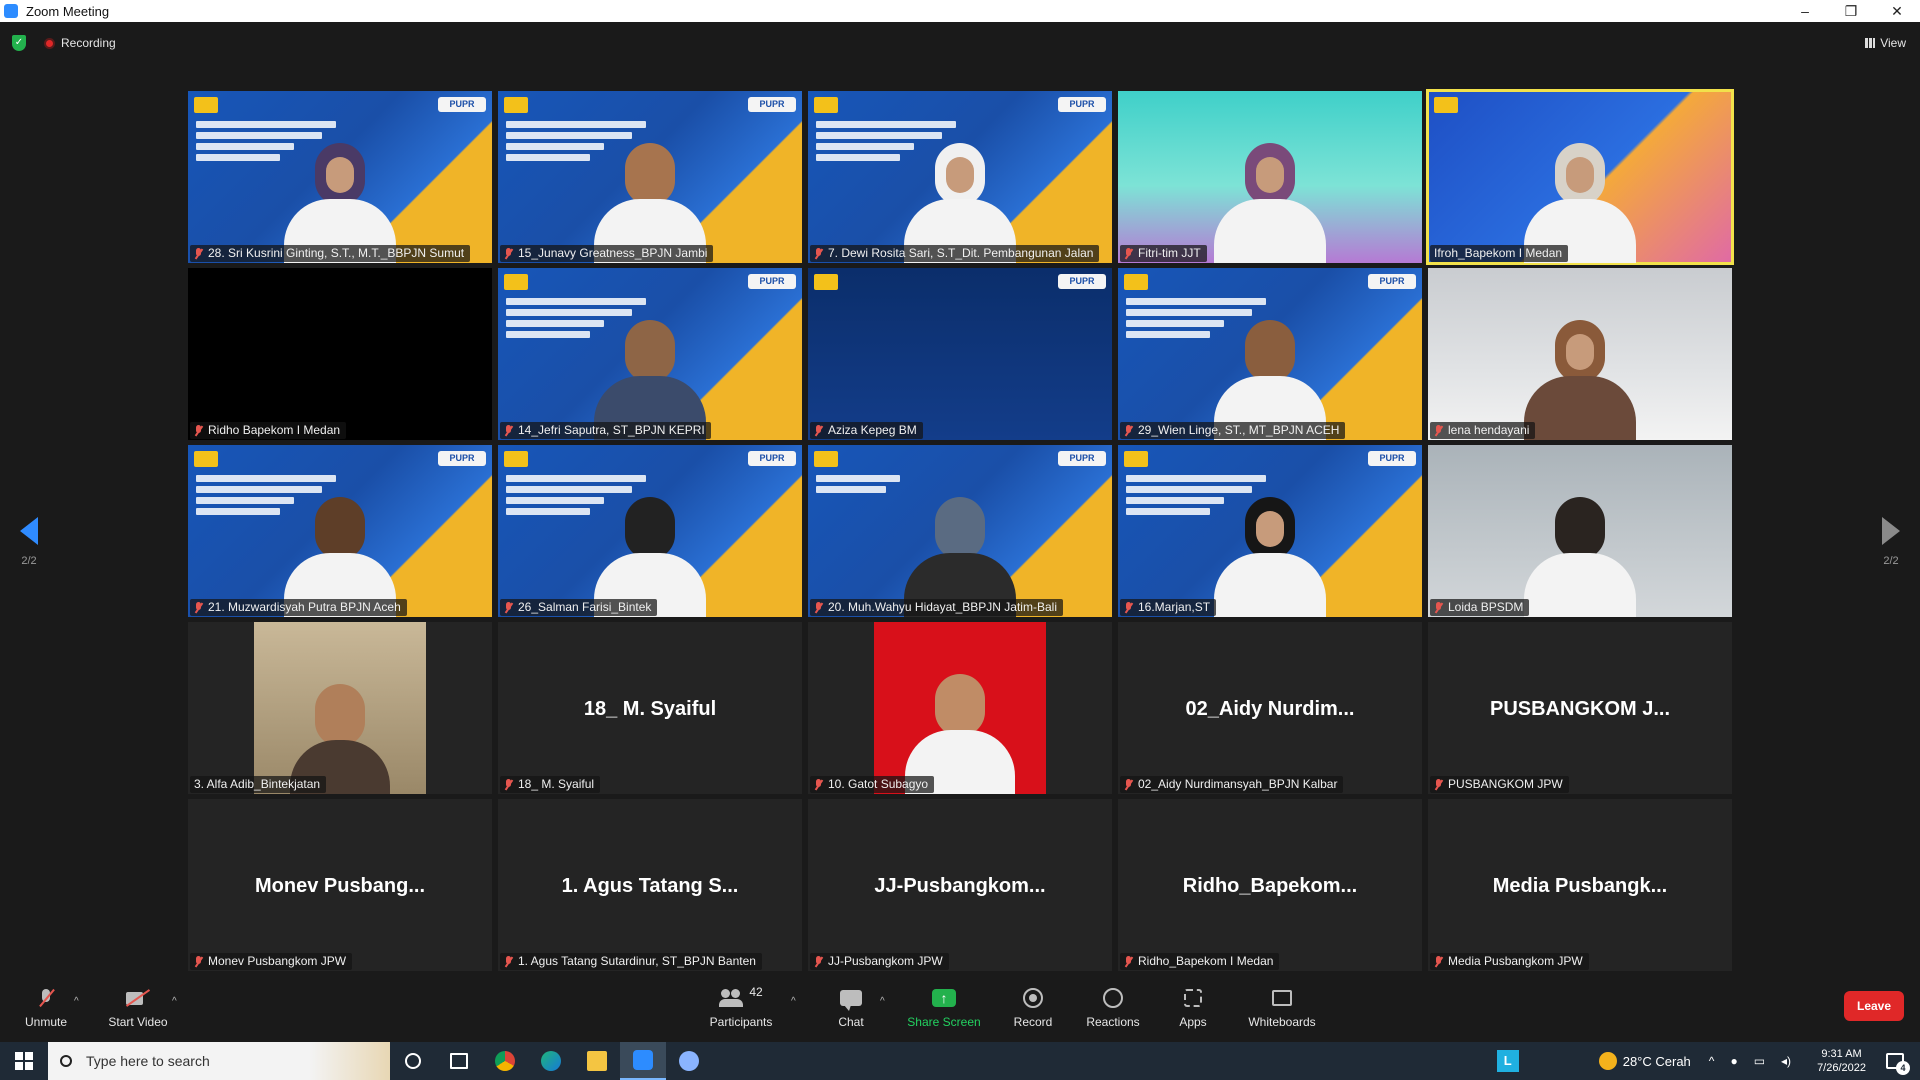 The image size is (1920, 1080). What do you see at coordinates (138, 1011) in the screenshot?
I see `start-video-button: Start Video` at bounding box center [138, 1011].